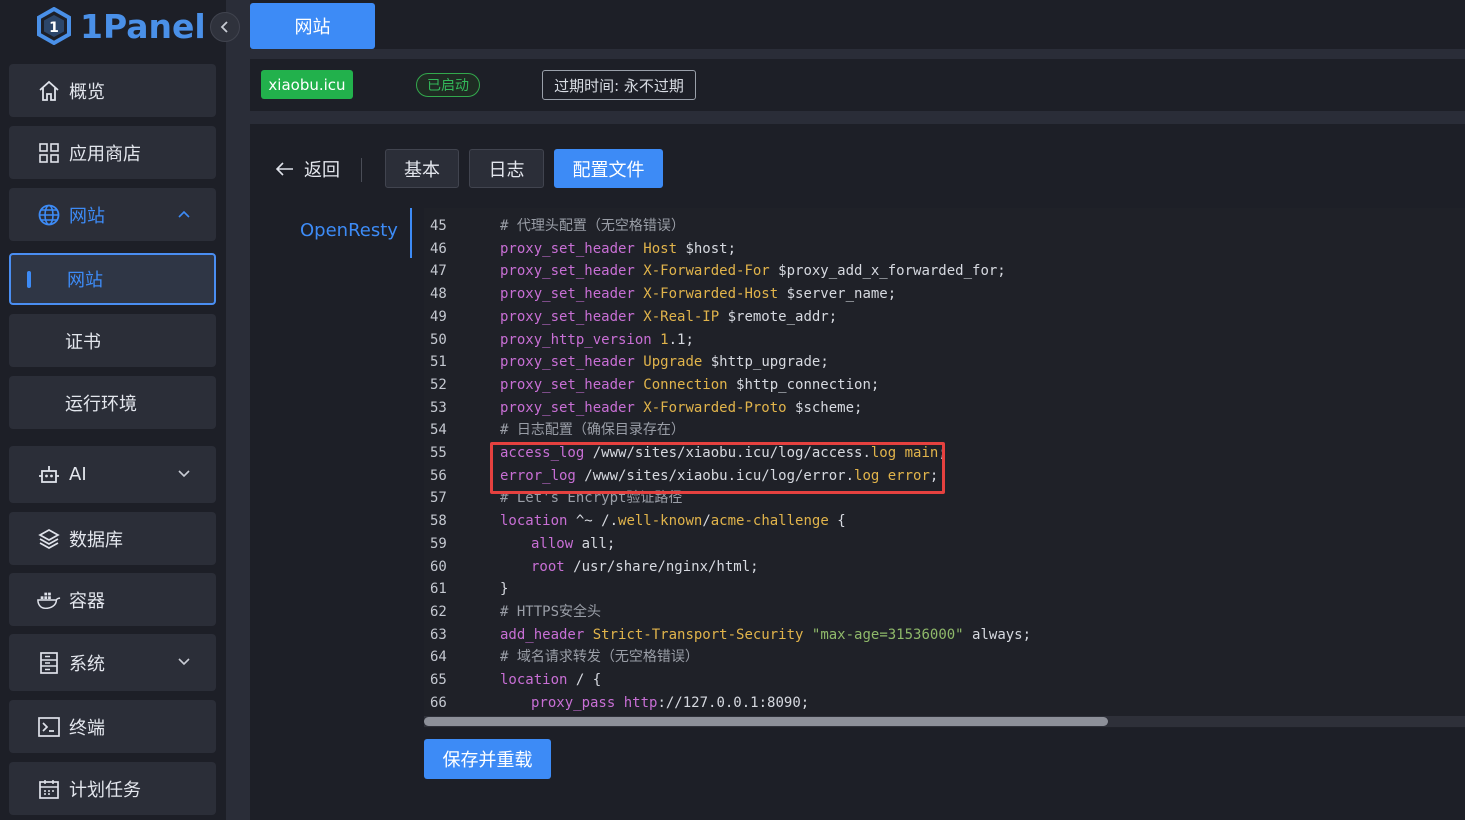 The height and width of the screenshot is (820, 1465). I want to click on sidebar-item-label: 计划任务, so click(105, 790).